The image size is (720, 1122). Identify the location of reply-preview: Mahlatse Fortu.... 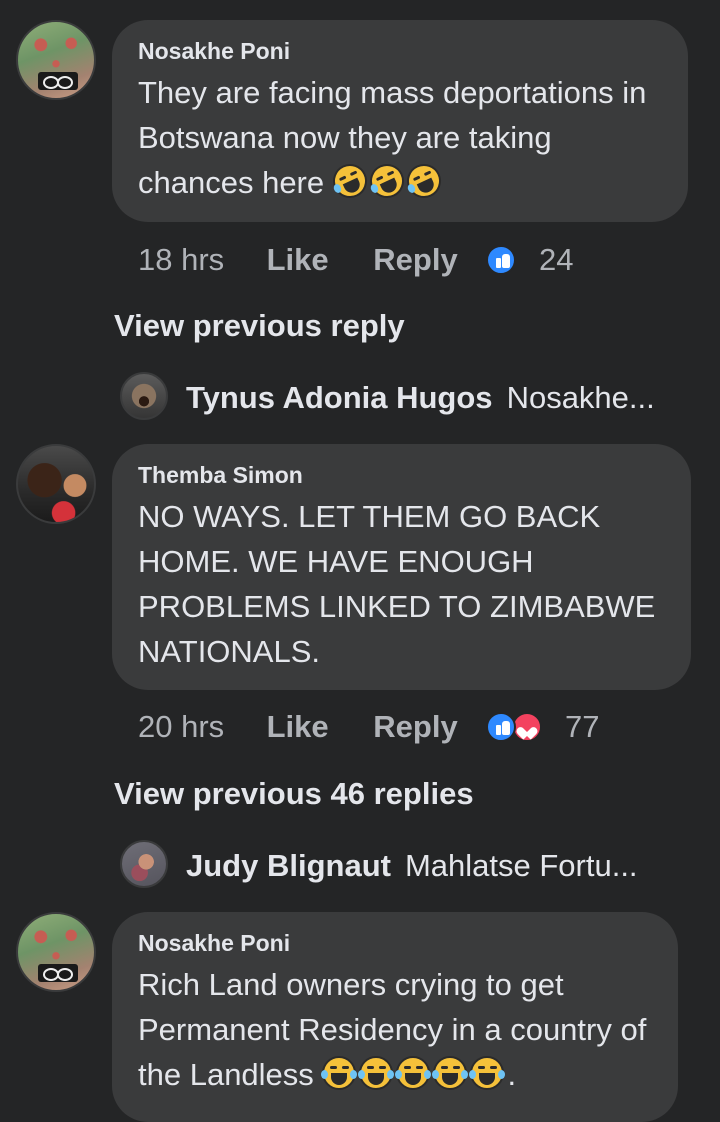
(521, 865).